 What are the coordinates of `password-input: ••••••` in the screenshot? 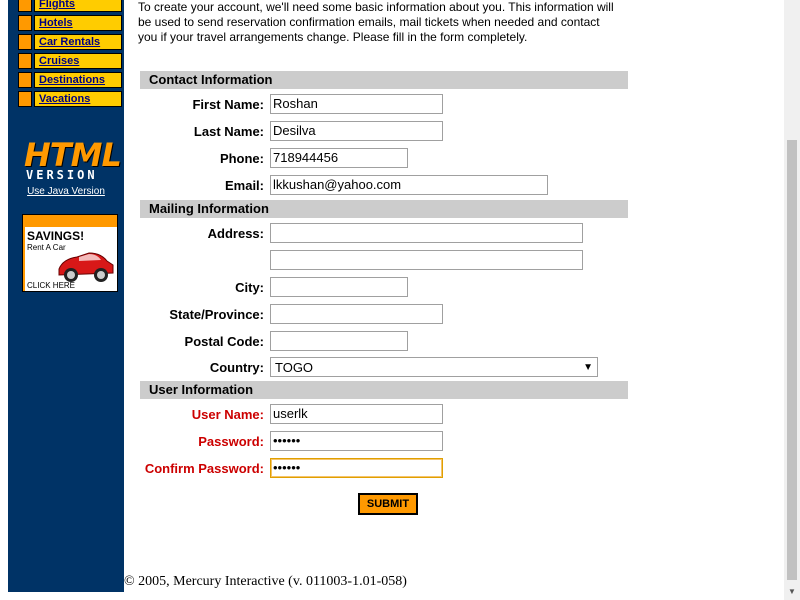 It's located at (356, 441).